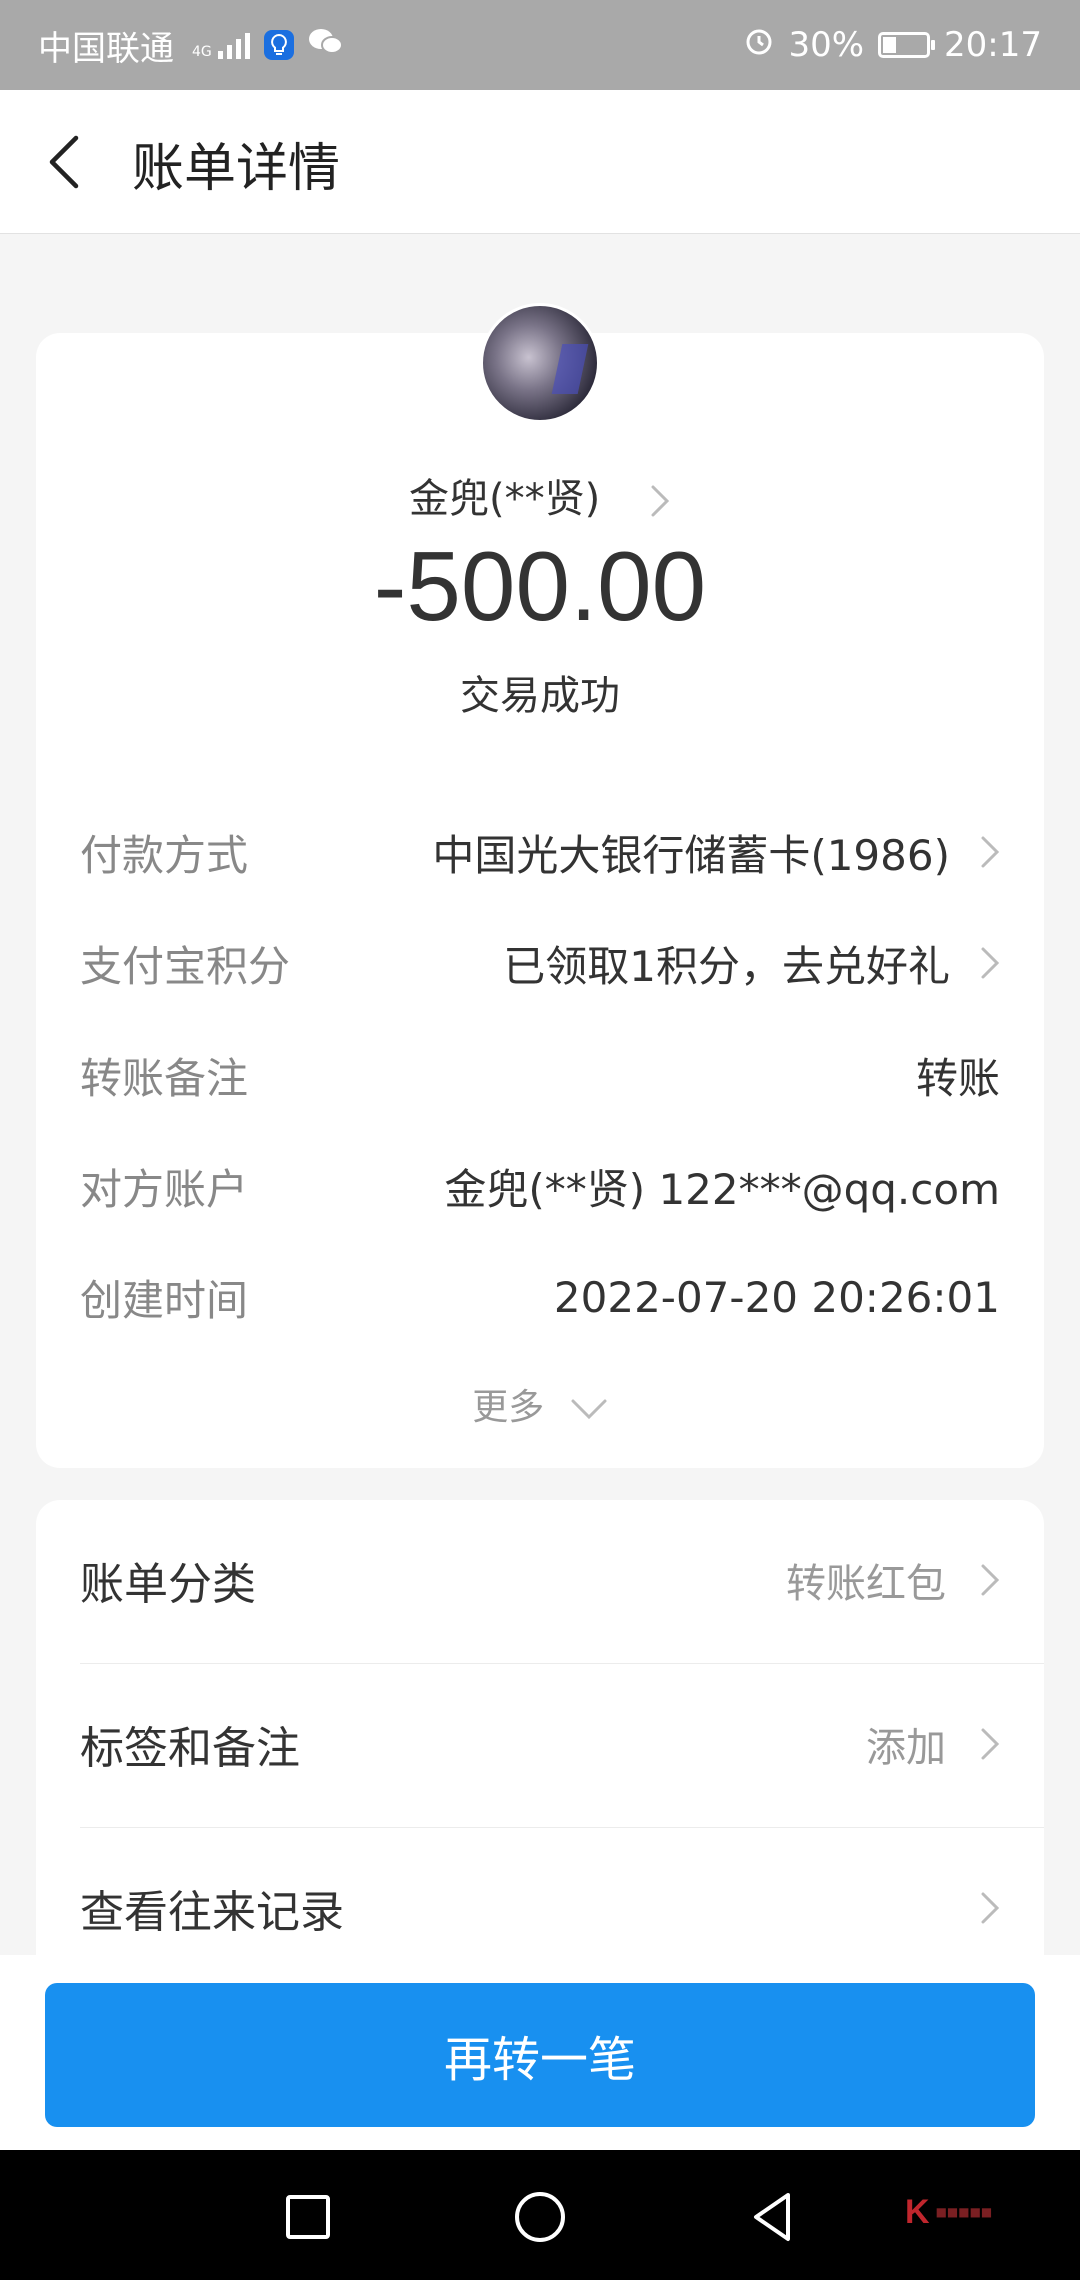 The height and width of the screenshot is (2280, 1080). I want to click on detail-label: 转账备注, so click(164, 1078).